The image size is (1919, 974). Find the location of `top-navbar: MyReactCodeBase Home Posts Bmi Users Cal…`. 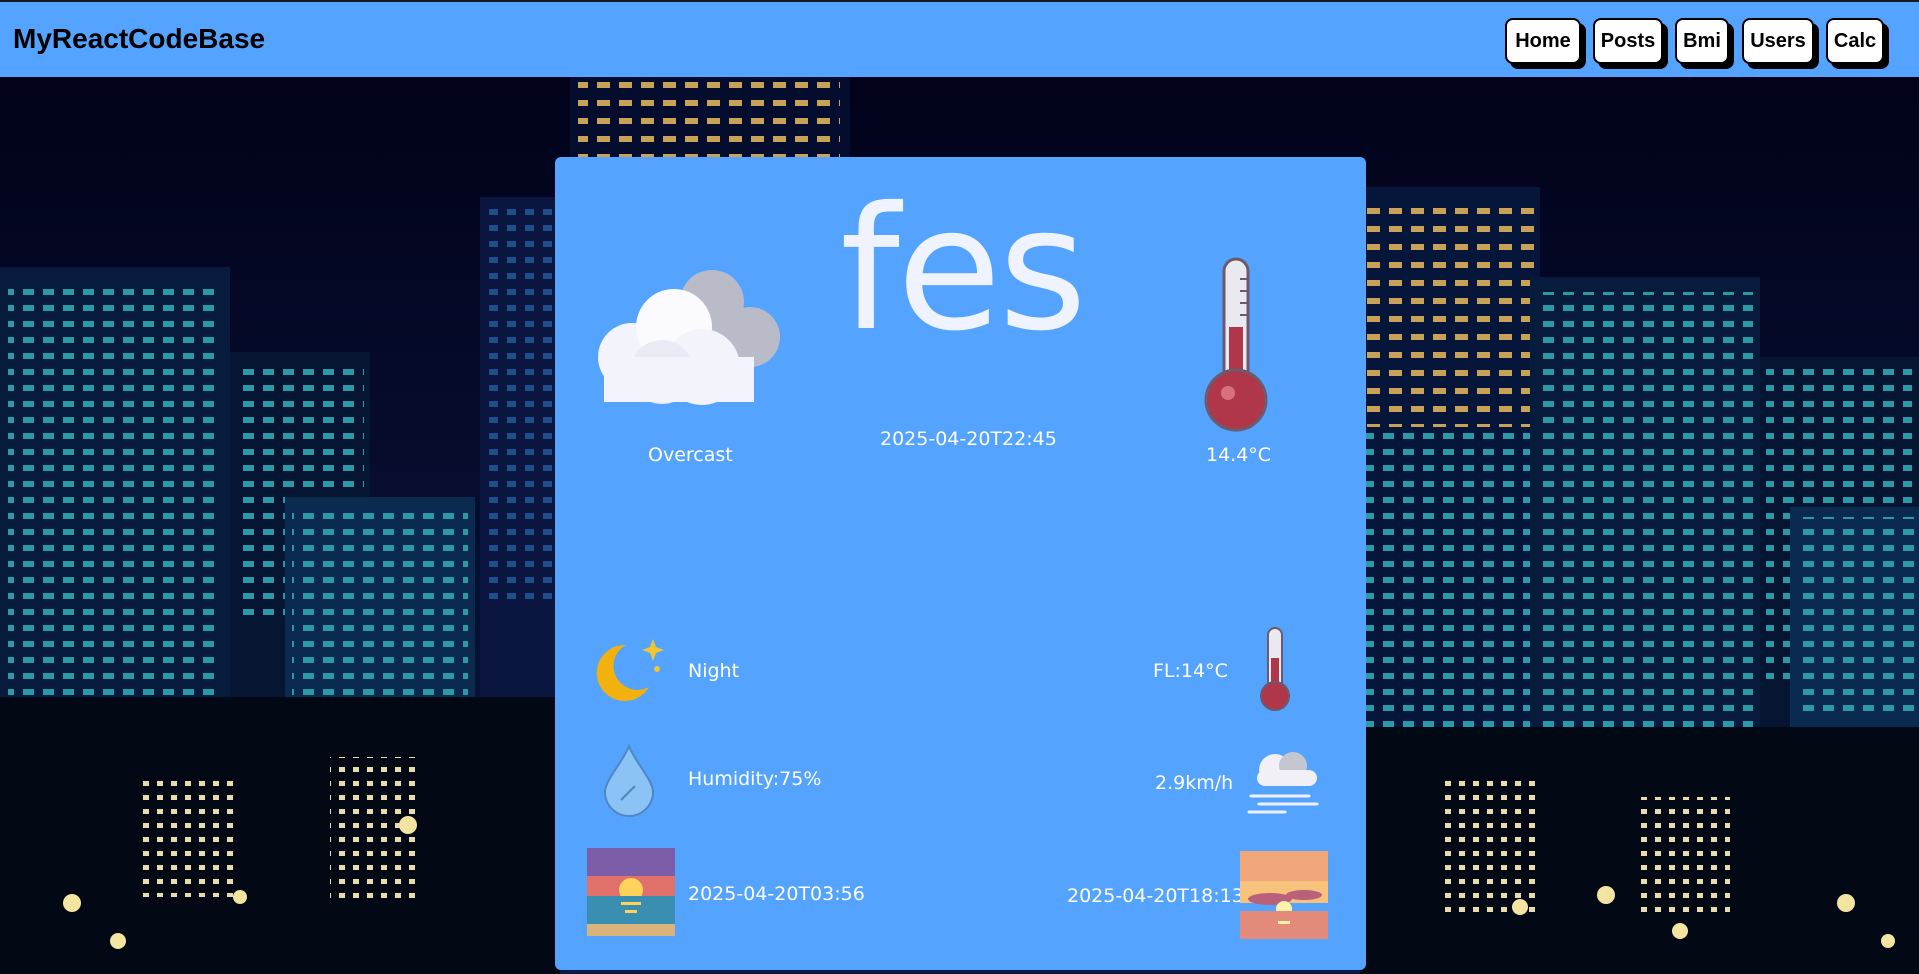

top-navbar: MyReactCodeBase Home Posts Bmi Users Cal… is located at coordinates (959, 38).